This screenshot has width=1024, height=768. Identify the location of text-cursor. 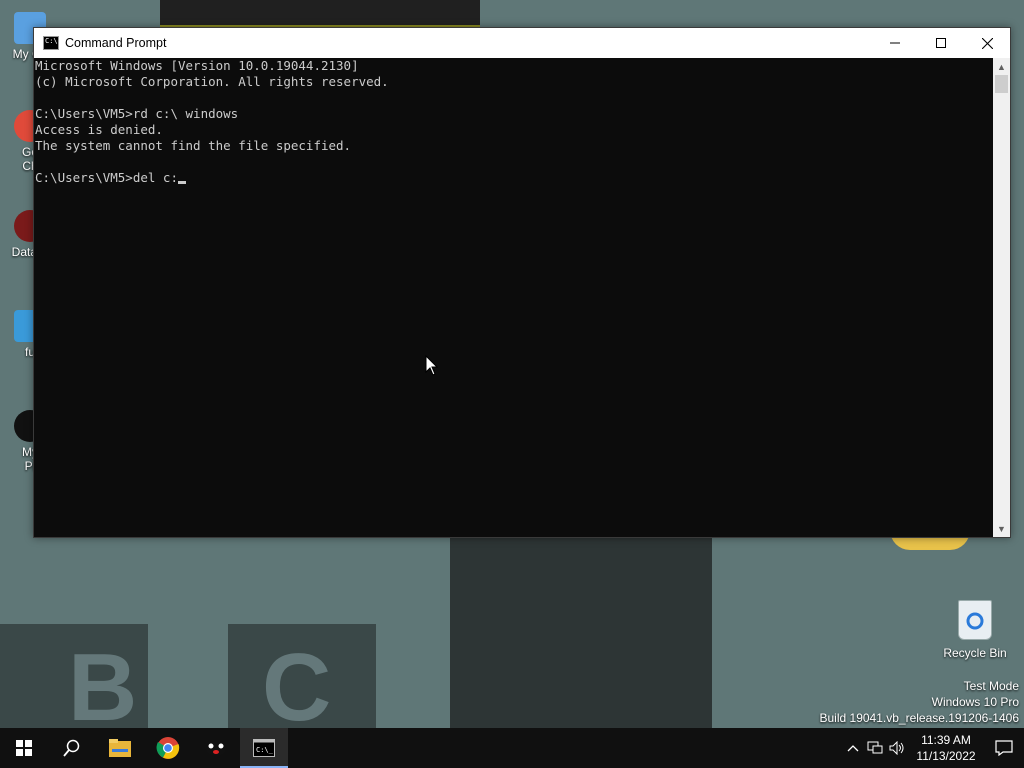
(182, 182).